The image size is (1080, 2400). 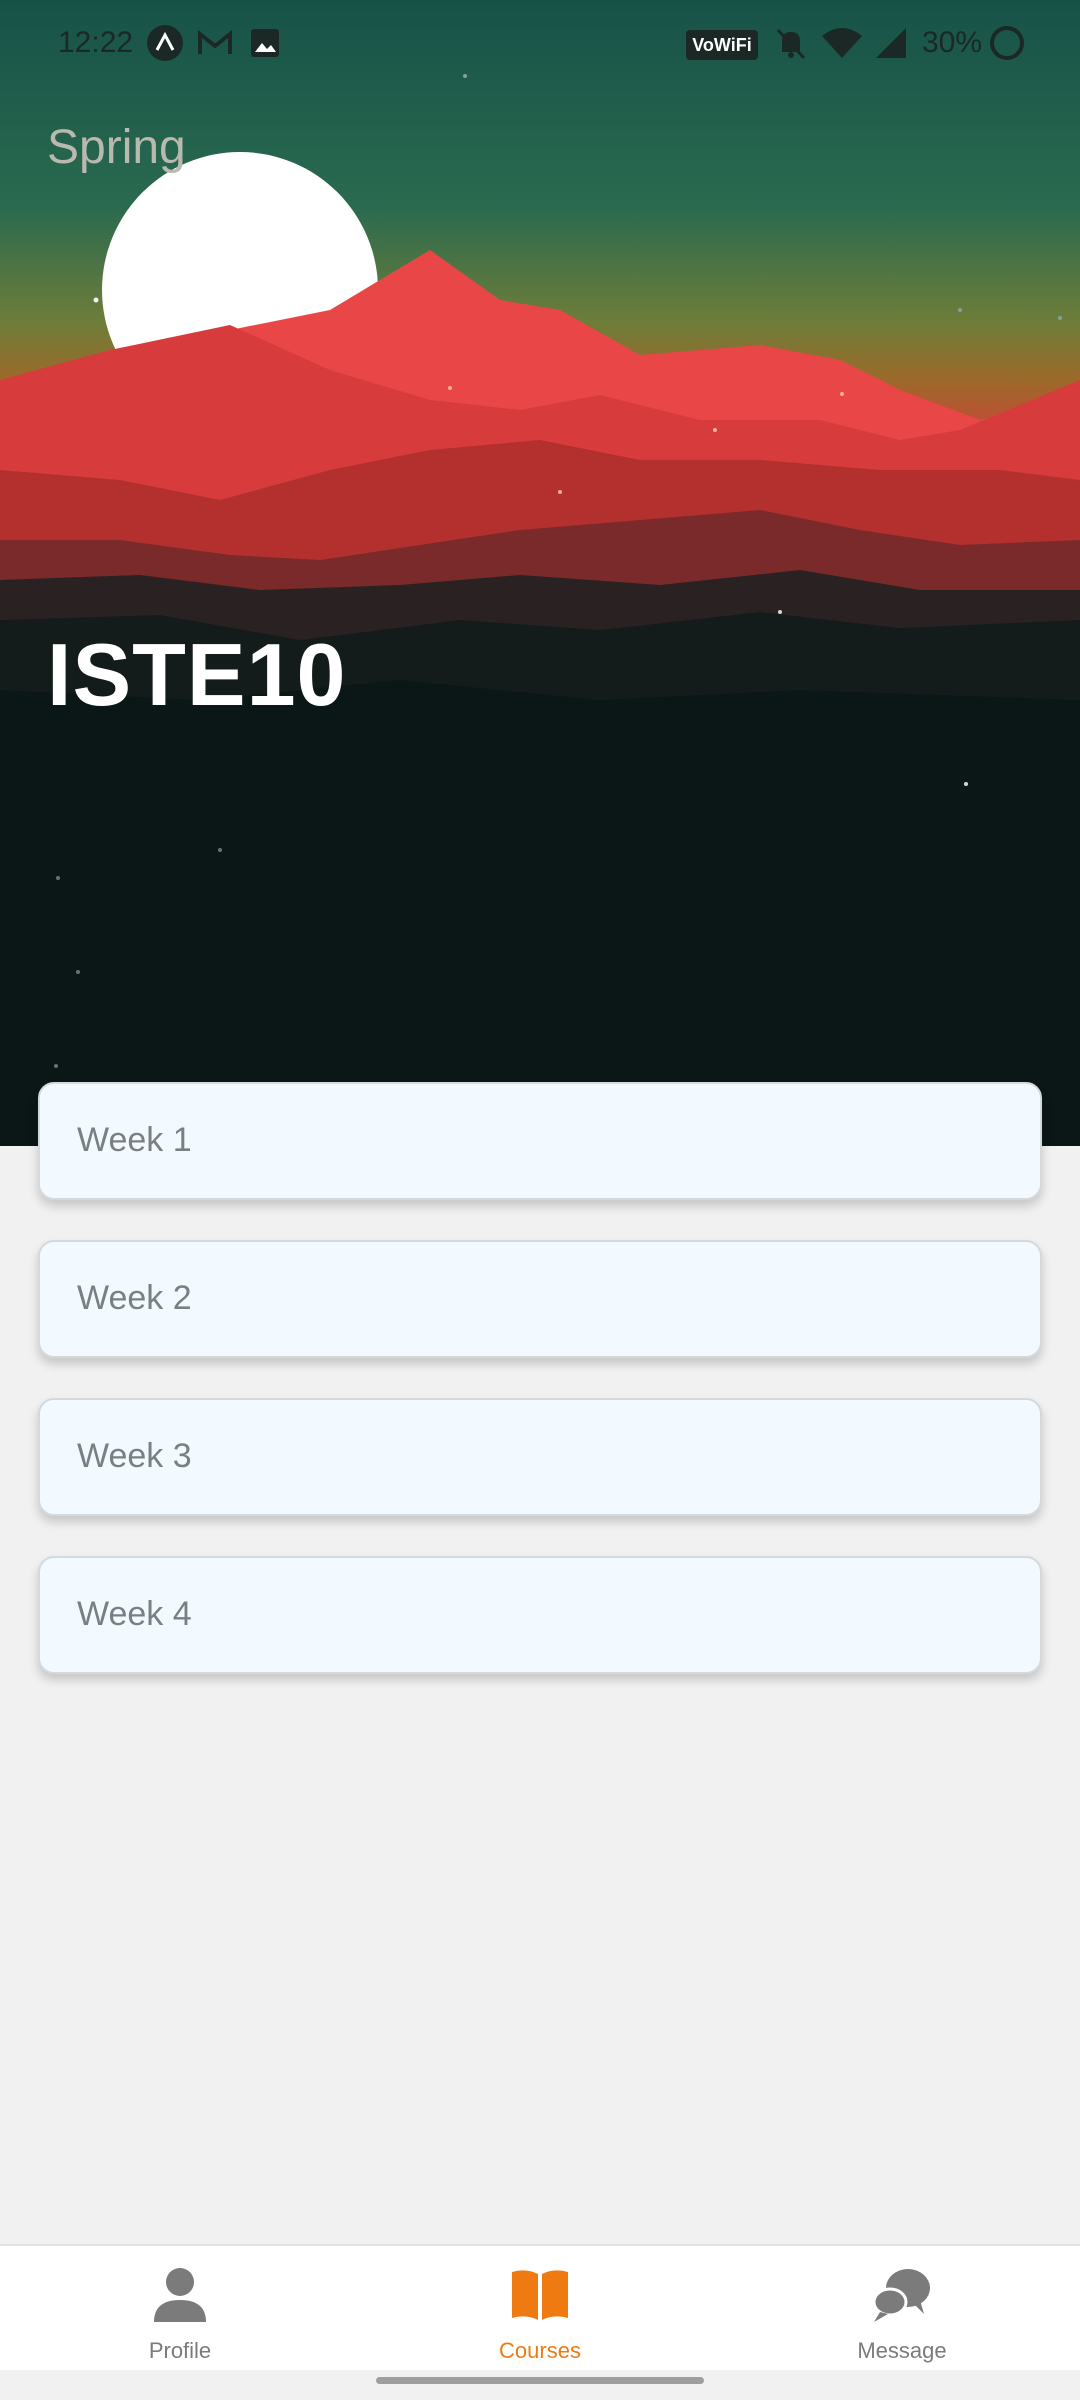 What do you see at coordinates (197, 674) in the screenshot?
I see `course-title: ISTE10` at bounding box center [197, 674].